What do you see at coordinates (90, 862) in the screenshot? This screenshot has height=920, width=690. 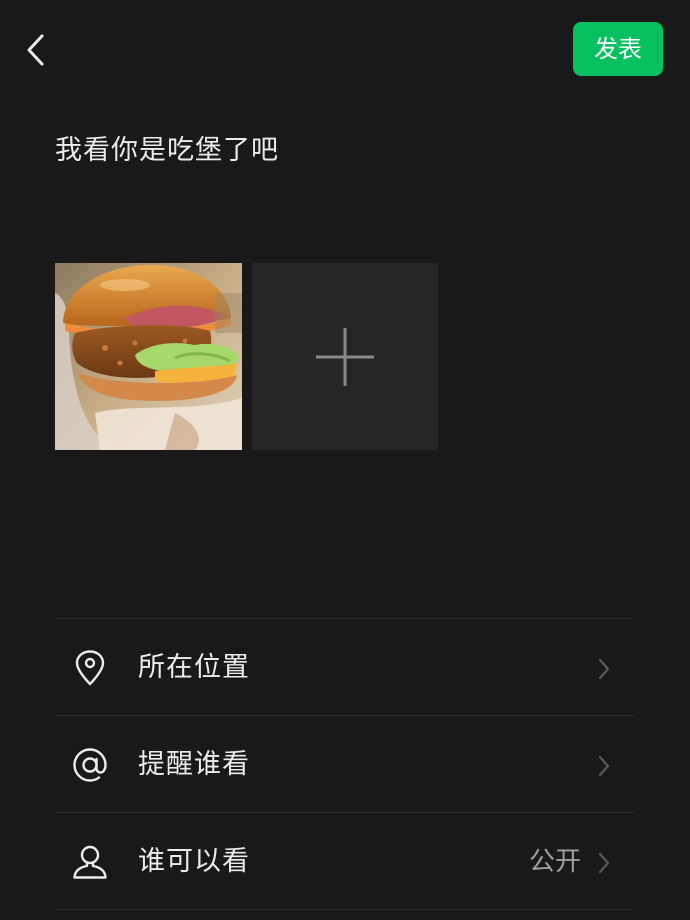 I see `person-icon` at bounding box center [90, 862].